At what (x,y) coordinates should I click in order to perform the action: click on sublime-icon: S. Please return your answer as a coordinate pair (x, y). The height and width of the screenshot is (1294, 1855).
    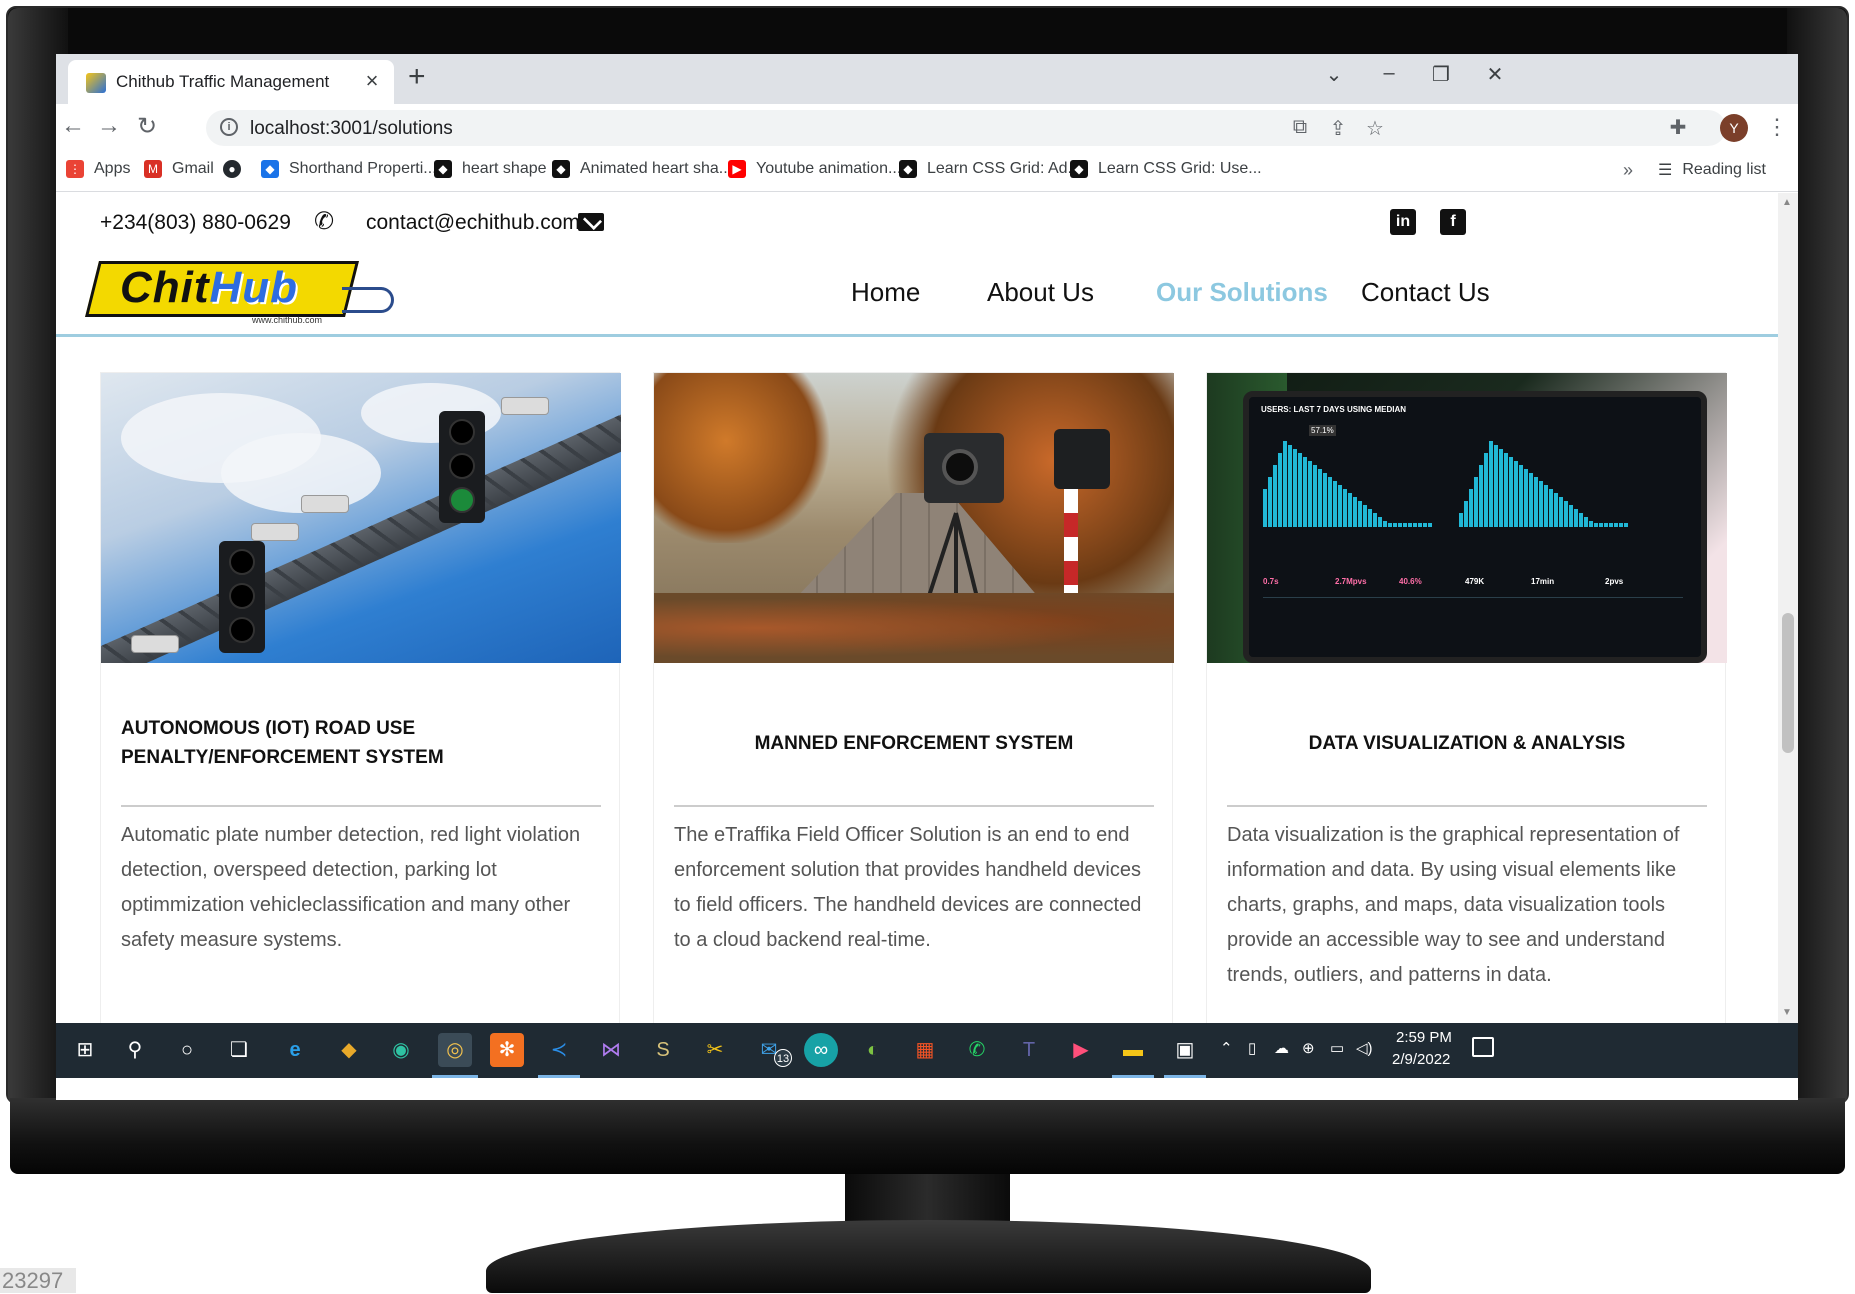
    Looking at the image, I should click on (663, 1050).